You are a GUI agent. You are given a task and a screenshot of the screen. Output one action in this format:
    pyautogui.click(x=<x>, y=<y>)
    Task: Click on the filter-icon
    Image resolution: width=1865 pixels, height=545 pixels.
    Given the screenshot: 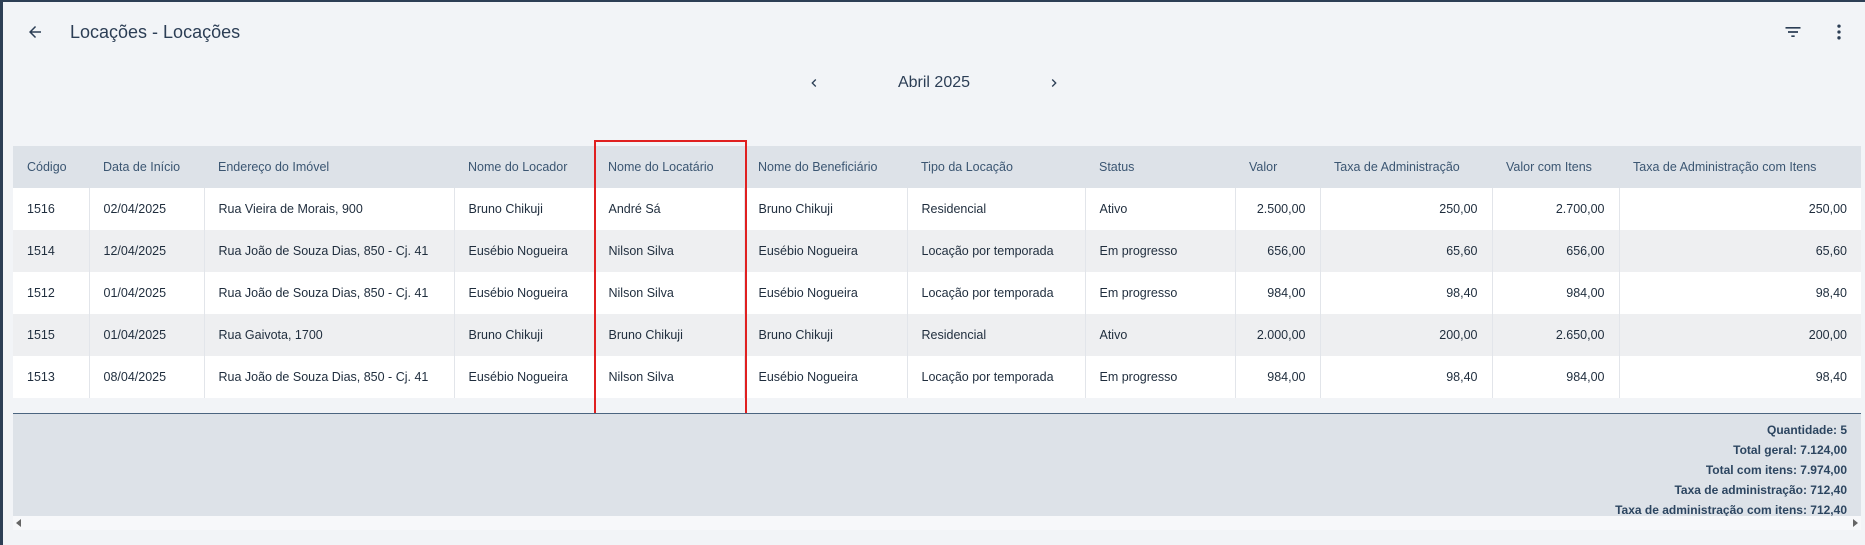 What is the action you would take?
    pyautogui.click(x=1793, y=32)
    